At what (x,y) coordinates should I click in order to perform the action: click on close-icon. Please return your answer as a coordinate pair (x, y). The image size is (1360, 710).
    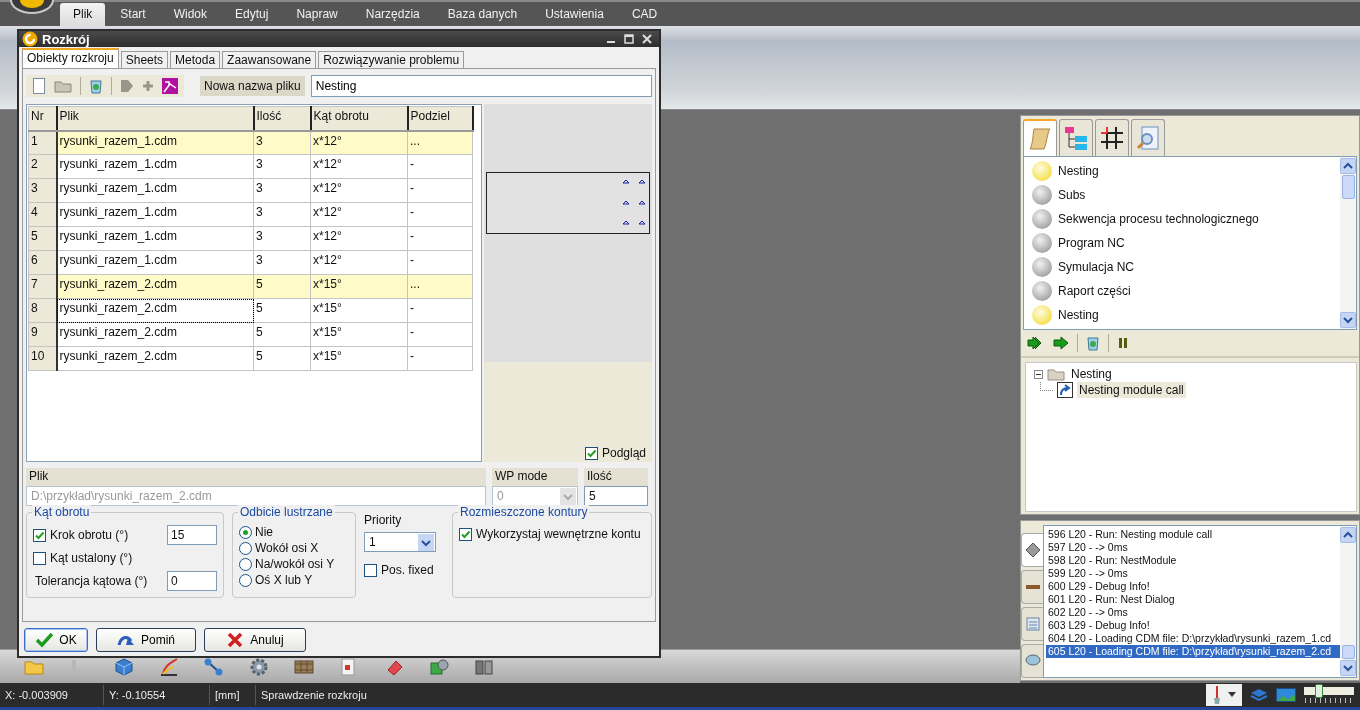
    Looking at the image, I should click on (647, 39).